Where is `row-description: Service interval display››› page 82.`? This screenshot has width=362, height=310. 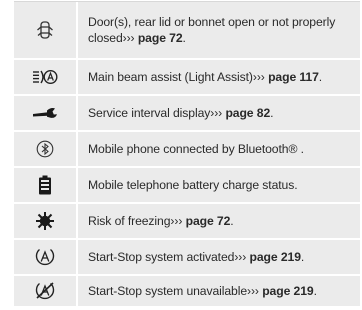 row-description: Service interval display››› page 82. is located at coordinates (219, 113).